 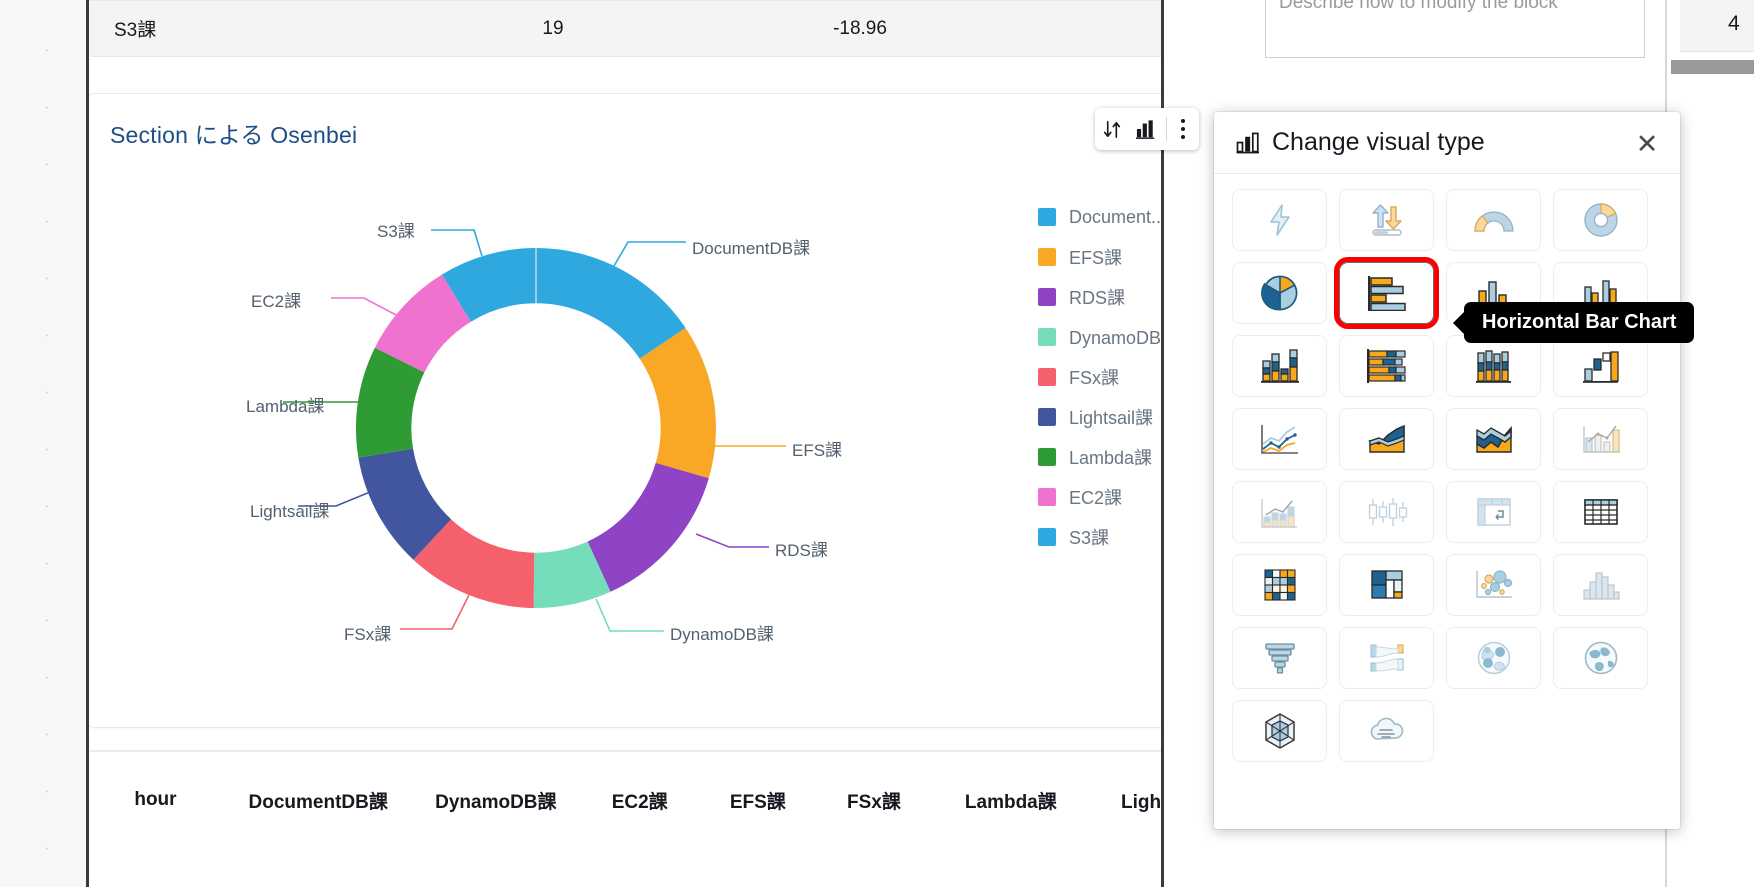 What do you see at coordinates (1386, 512) in the screenshot?
I see `visual-type-box-plot-icon` at bounding box center [1386, 512].